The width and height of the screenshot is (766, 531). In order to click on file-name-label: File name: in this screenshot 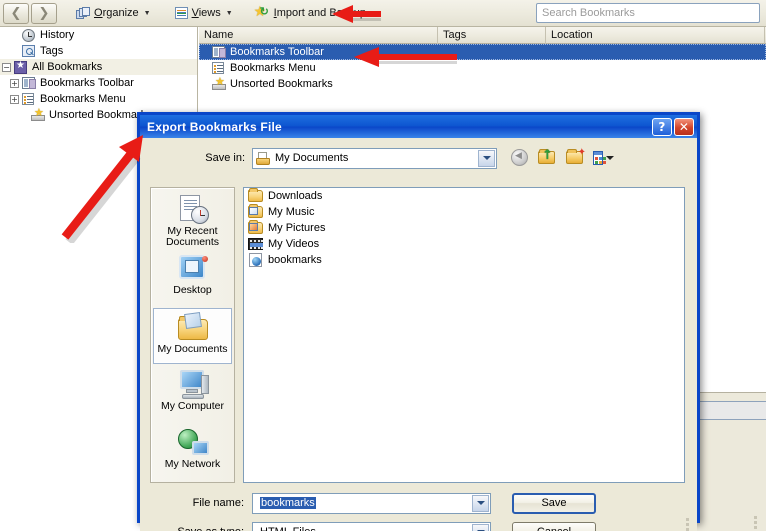, I will do `click(218, 503)`.